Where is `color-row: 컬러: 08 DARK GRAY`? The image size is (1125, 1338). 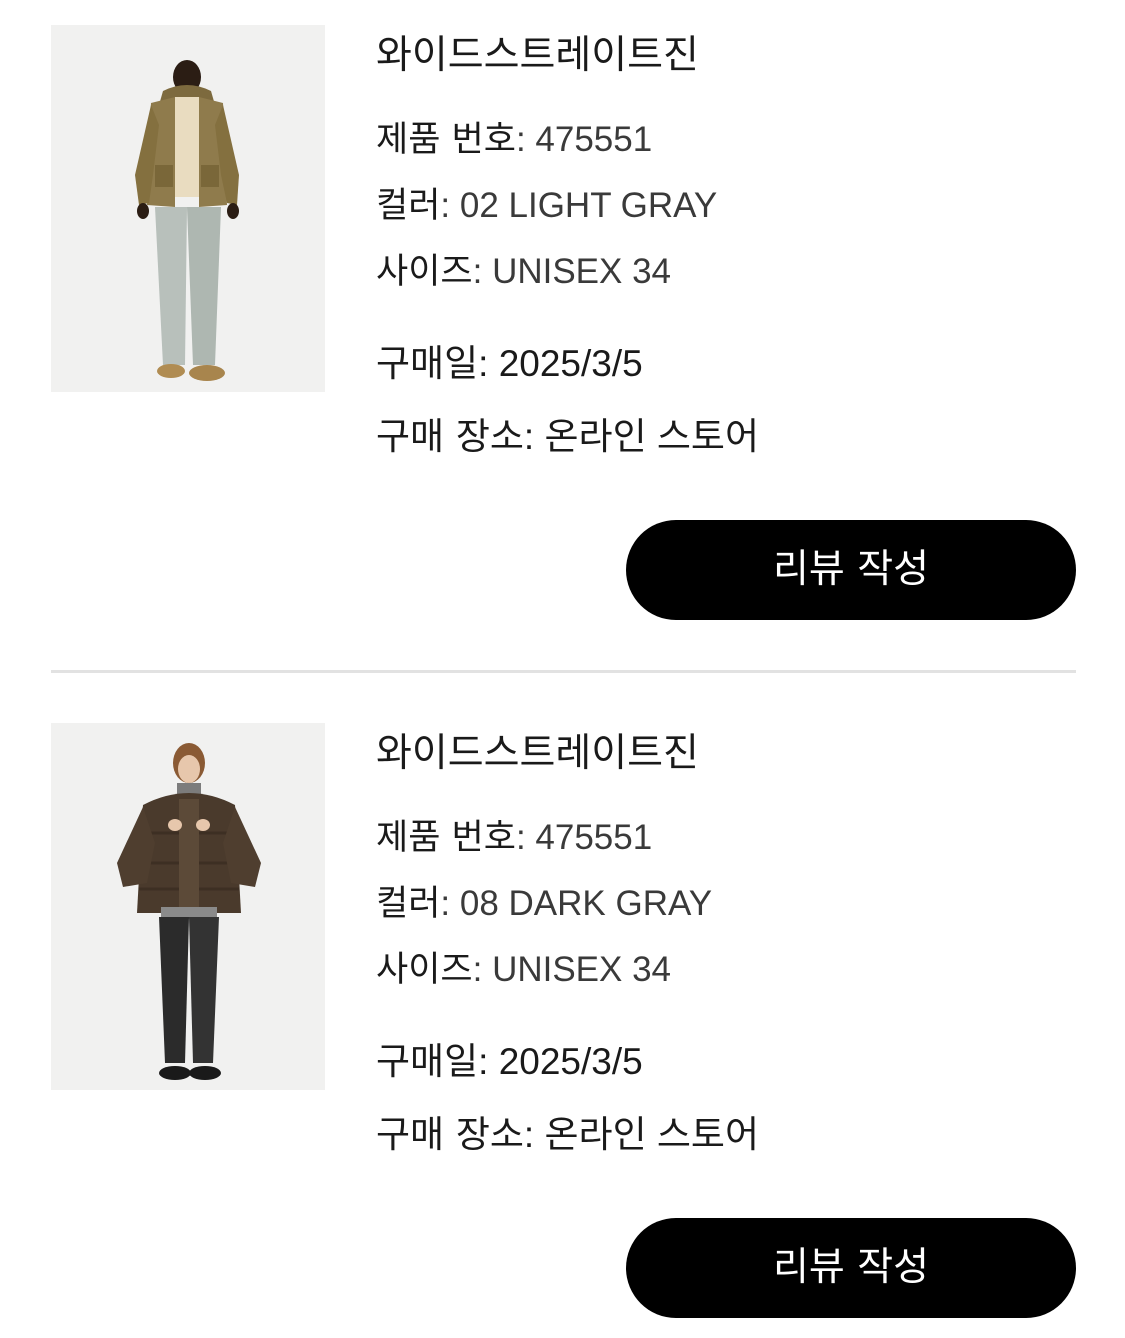 color-row: 컬러: 08 DARK GRAY is located at coordinates (544, 904).